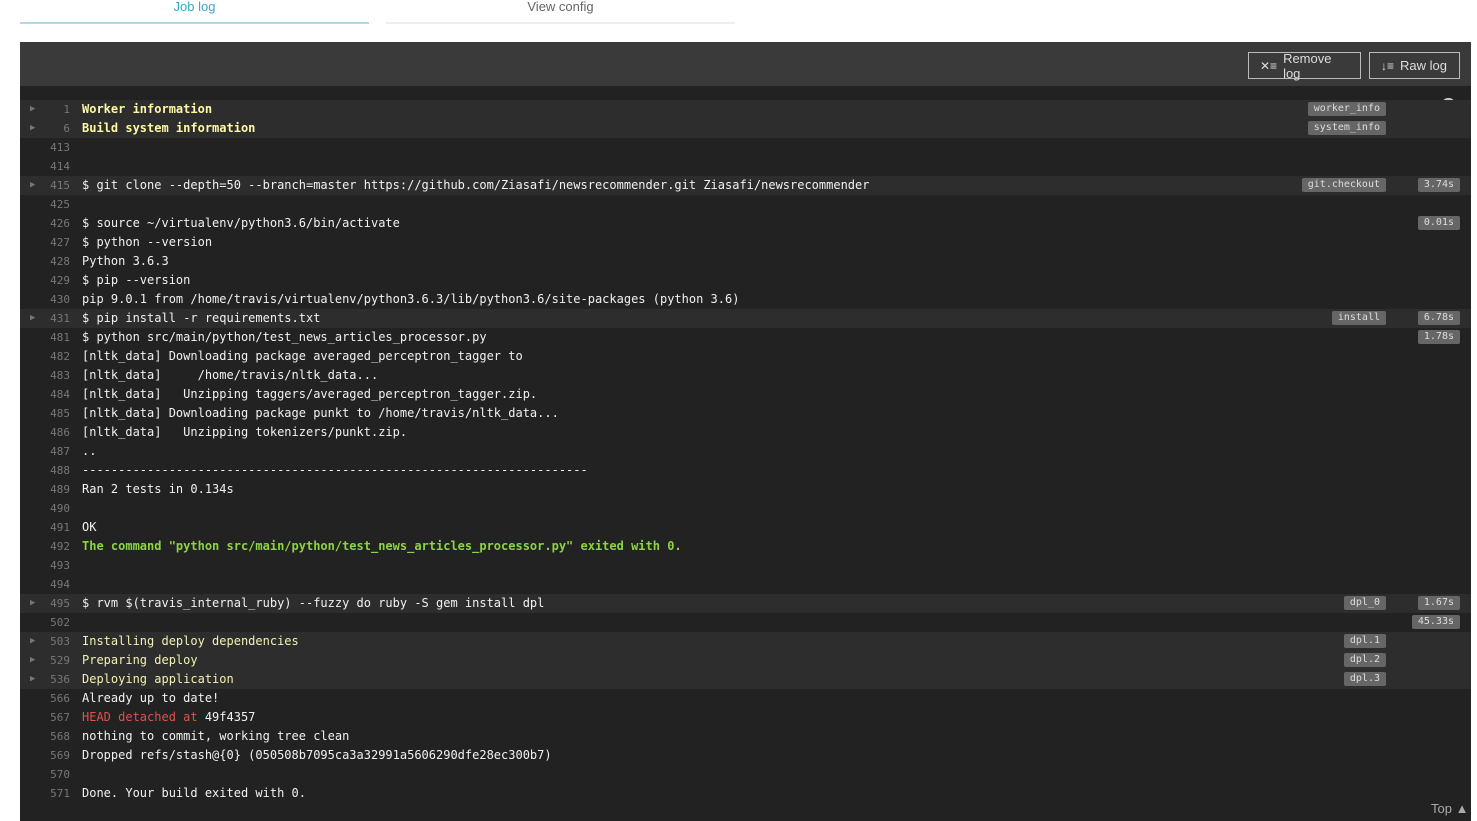 The width and height of the screenshot is (1477, 821). What do you see at coordinates (745, 128) in the screenshot?
I see `log-line: ▶ 6 Build system information system_info` at bounding box center [745, 128].